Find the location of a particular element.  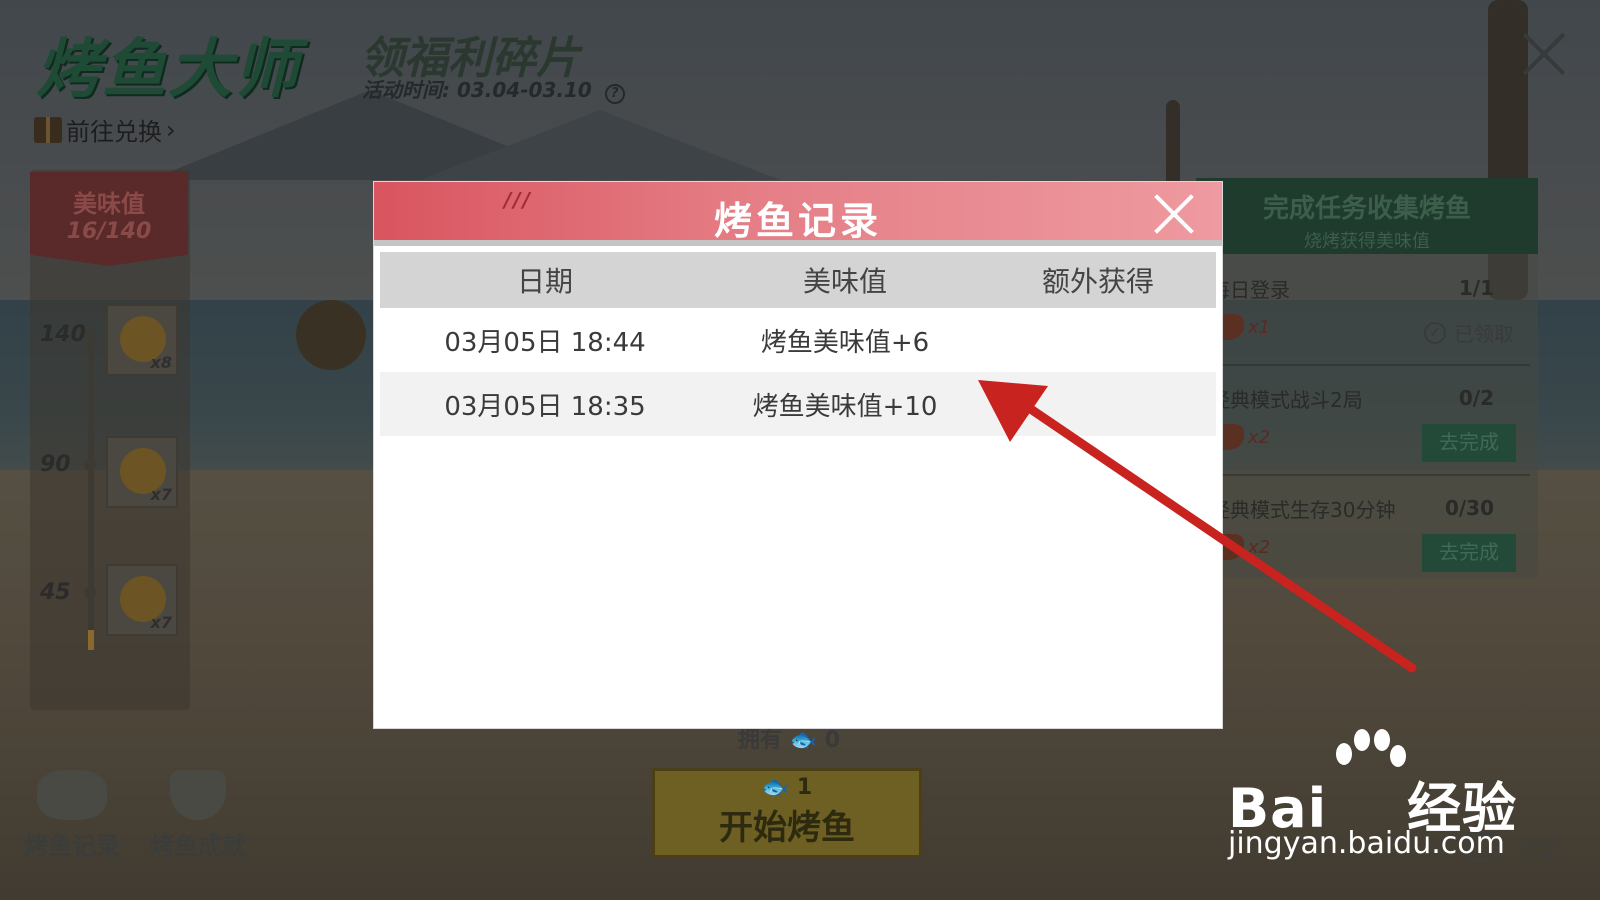

nav-grill-record: 烤鱼记录 is located at coordinates (72, 815).